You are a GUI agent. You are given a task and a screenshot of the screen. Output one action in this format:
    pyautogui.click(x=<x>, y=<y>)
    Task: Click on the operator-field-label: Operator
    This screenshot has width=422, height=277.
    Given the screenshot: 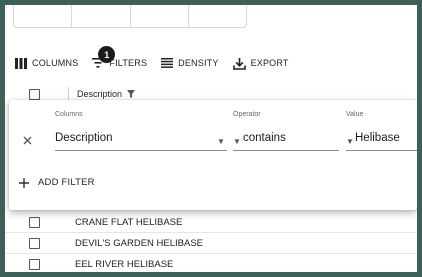 What is the action you would take?
    pyautogui.click(x=247, y=114)
    